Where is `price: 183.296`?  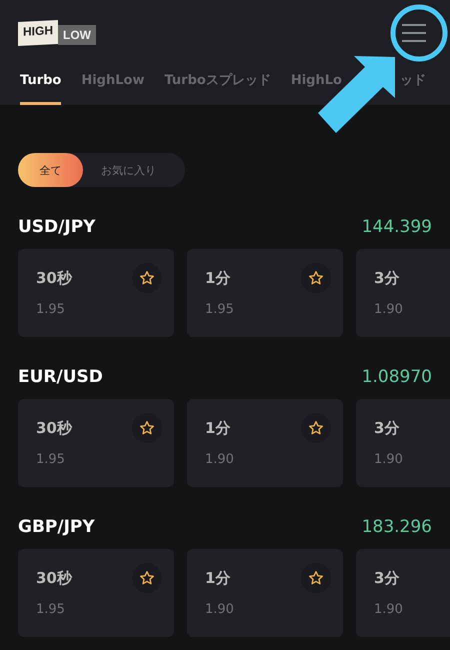 price: 183.296 is located at coordinates (397, 527).